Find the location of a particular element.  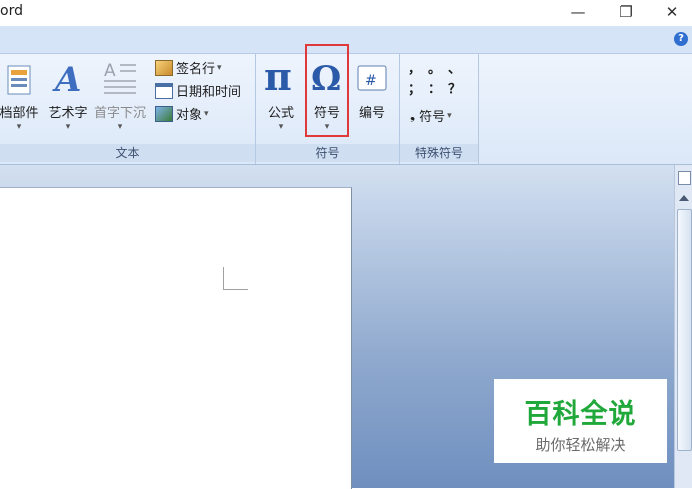

wordart-button: A 艺术字 ▾ is located at coordinates (68, 95).